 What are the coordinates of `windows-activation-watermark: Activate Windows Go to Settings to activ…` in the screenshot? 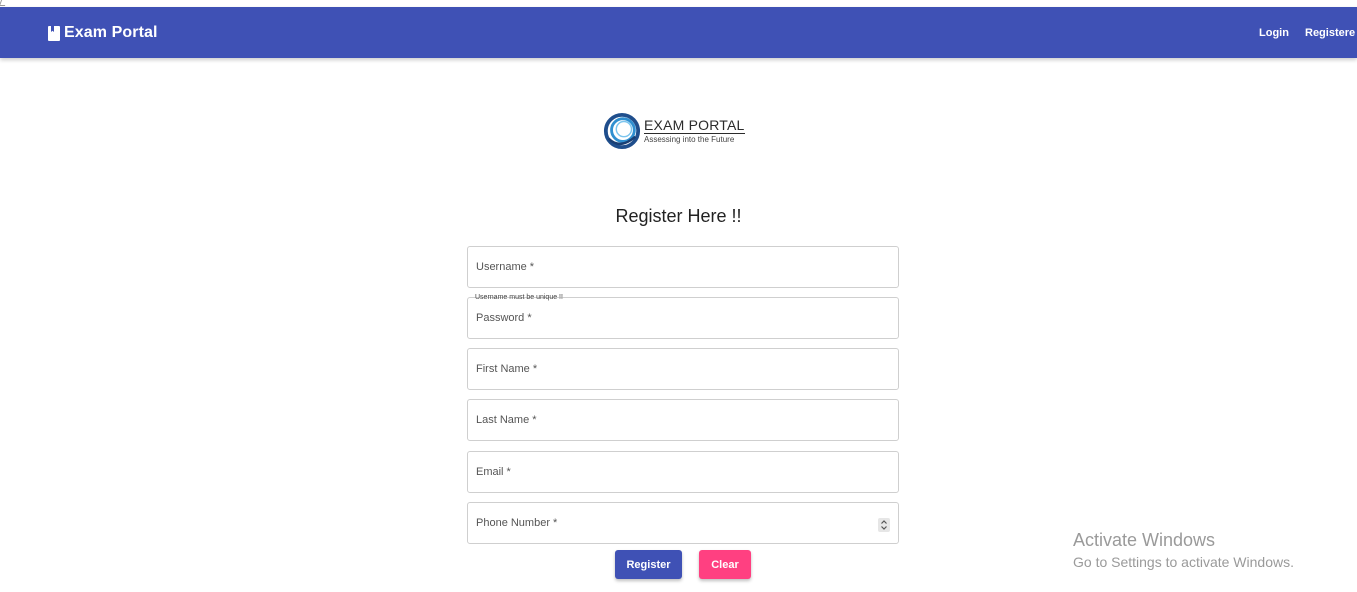 It's located at (1183, 550).